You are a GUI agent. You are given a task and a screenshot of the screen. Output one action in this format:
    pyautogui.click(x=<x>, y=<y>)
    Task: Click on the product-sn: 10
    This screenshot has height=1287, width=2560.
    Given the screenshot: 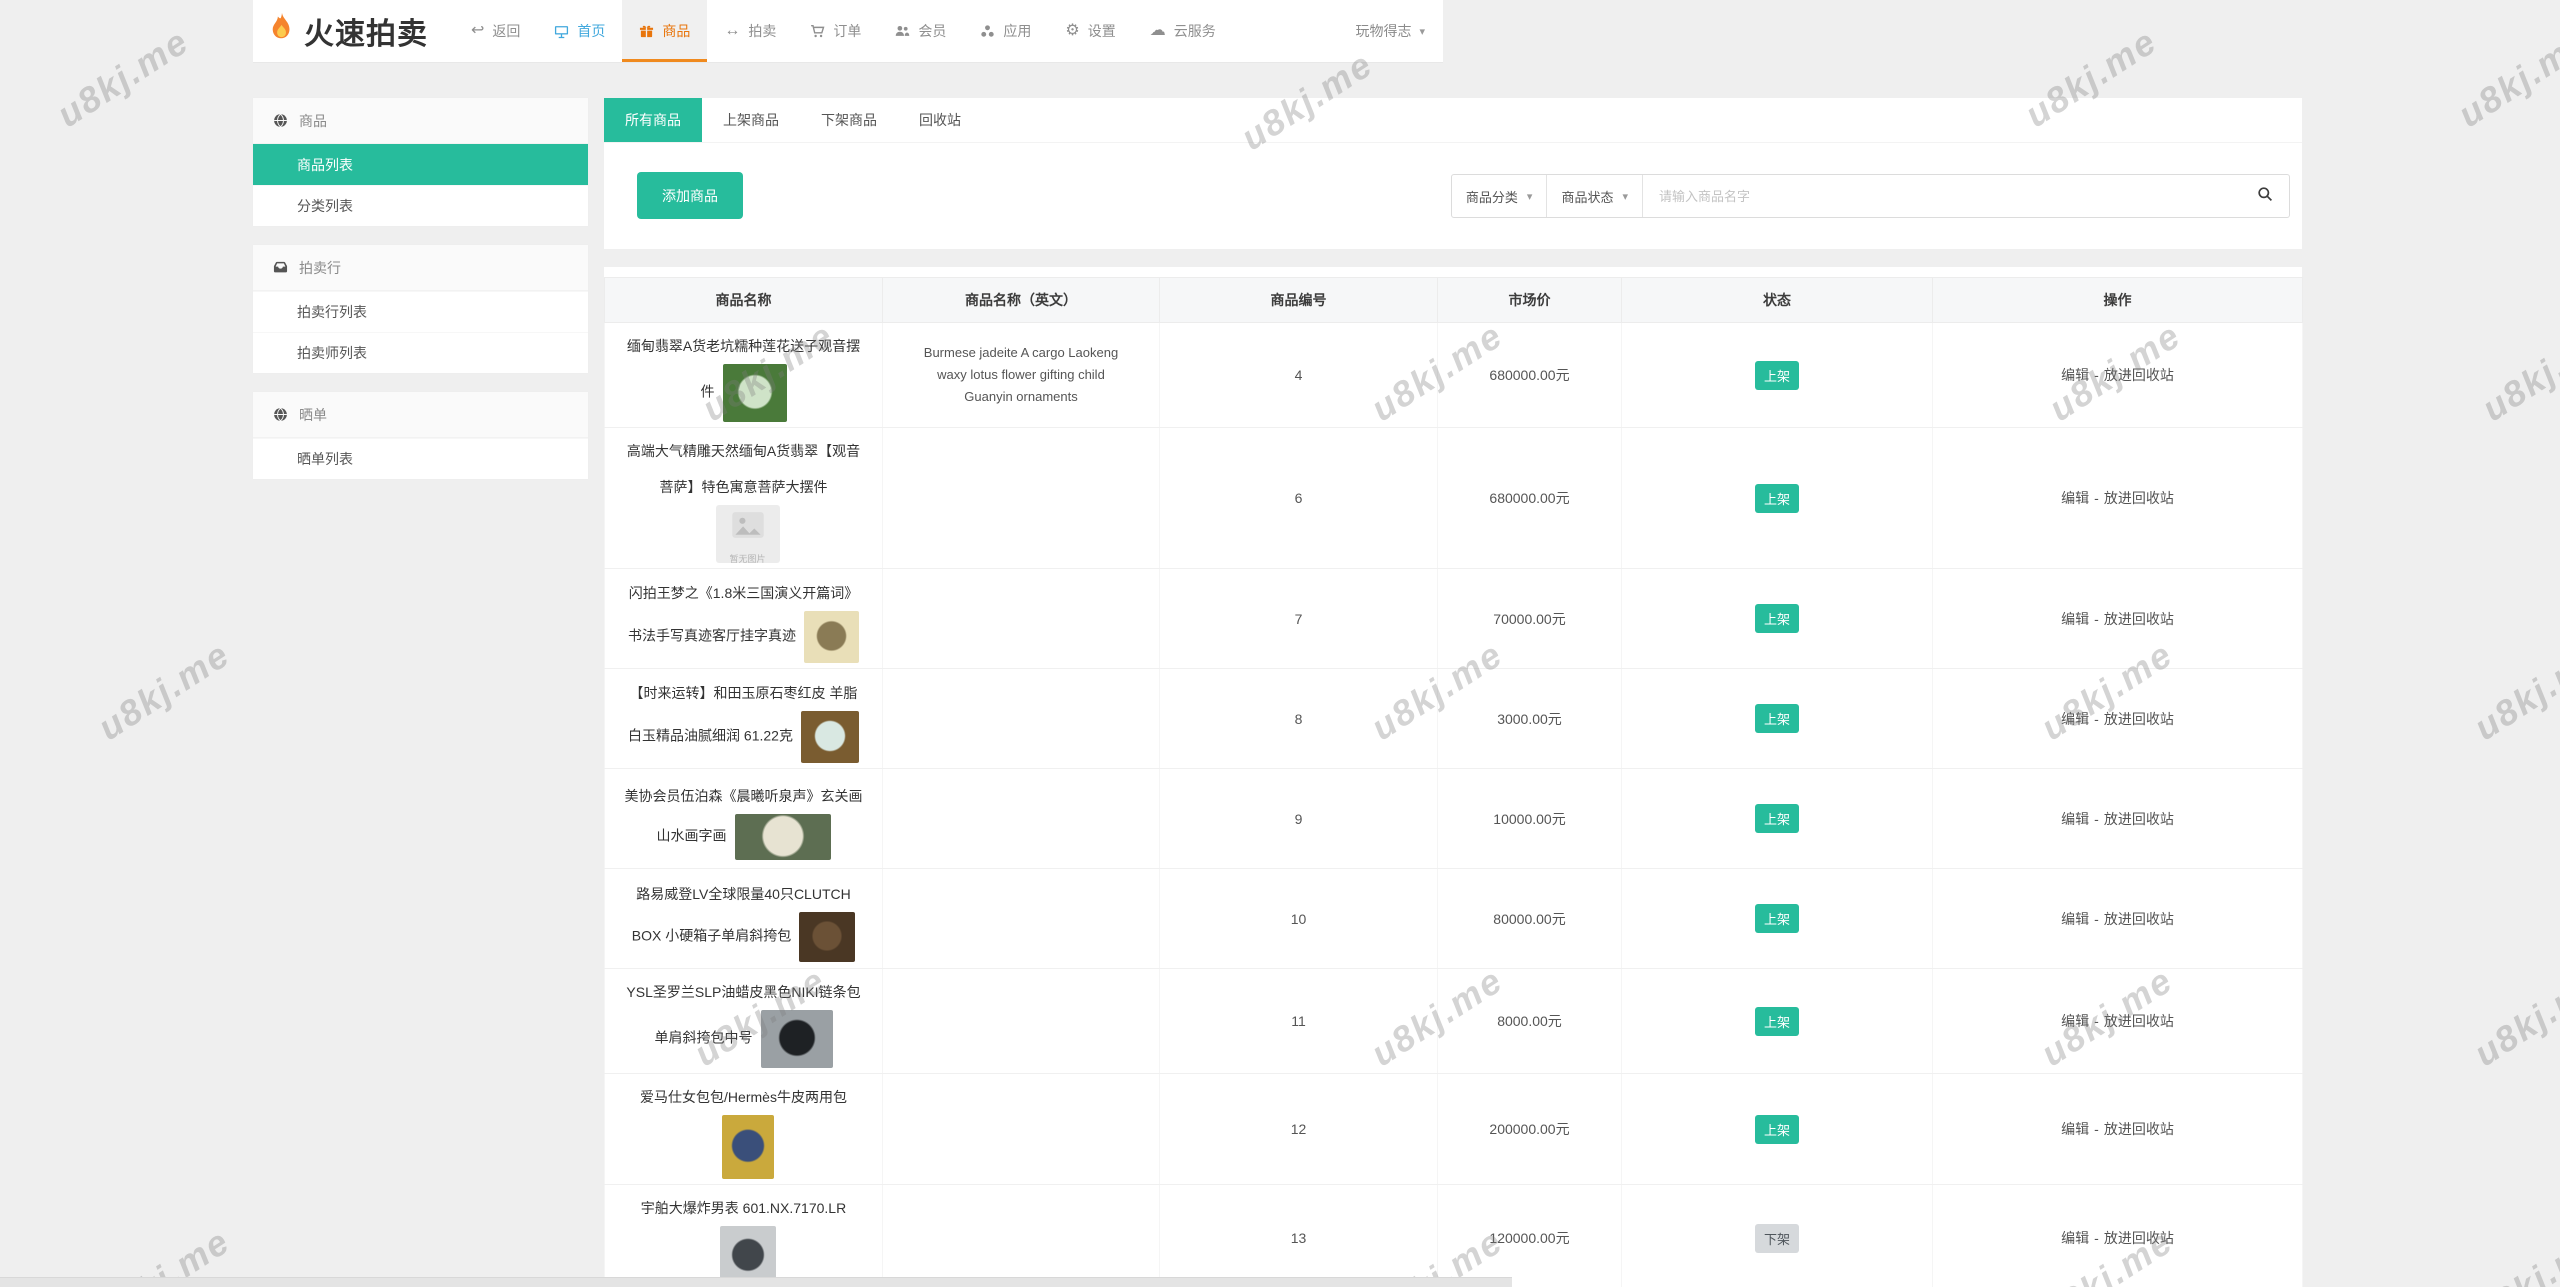 What is the action you would take?
    pyautogui.click(x=1298, y=918)
    